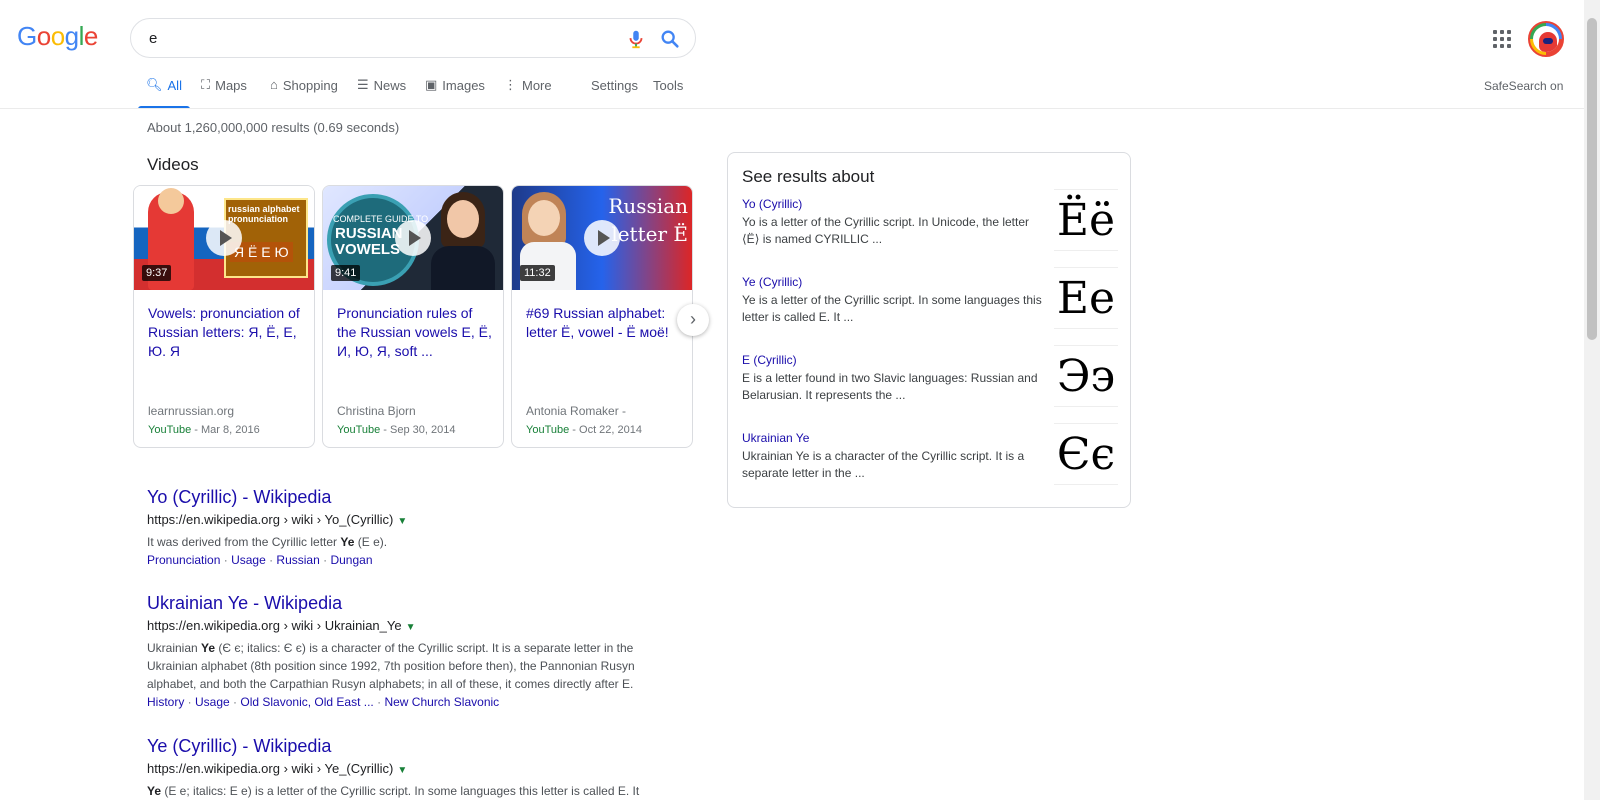 This screenshot has width=1600, height=800. What do you see at coordinates (528, 93) in the screenshot?
I see `tab-more: ⋮ More` at bounding box center [528, 93].